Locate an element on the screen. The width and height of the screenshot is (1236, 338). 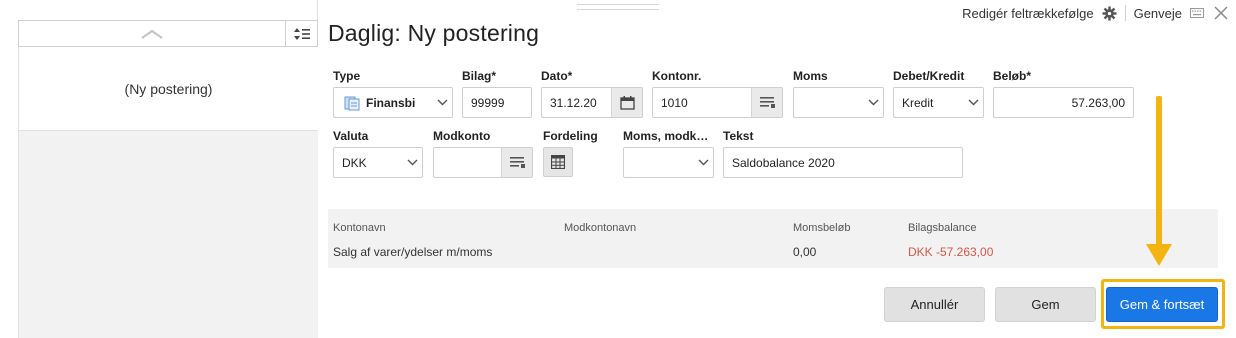
collapse-button is located at coordinates (152, 33).